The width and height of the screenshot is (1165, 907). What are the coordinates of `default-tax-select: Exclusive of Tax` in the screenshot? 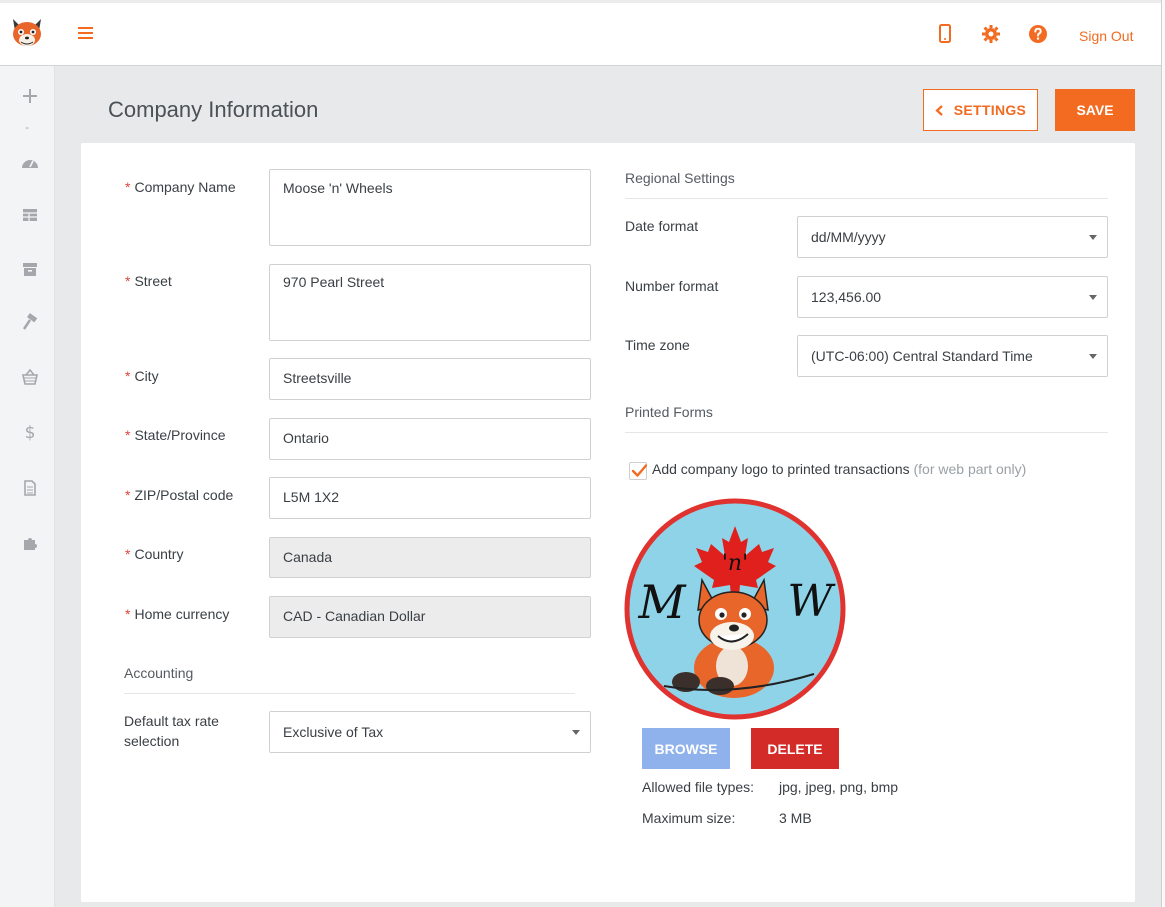 It's located at (430, 732).